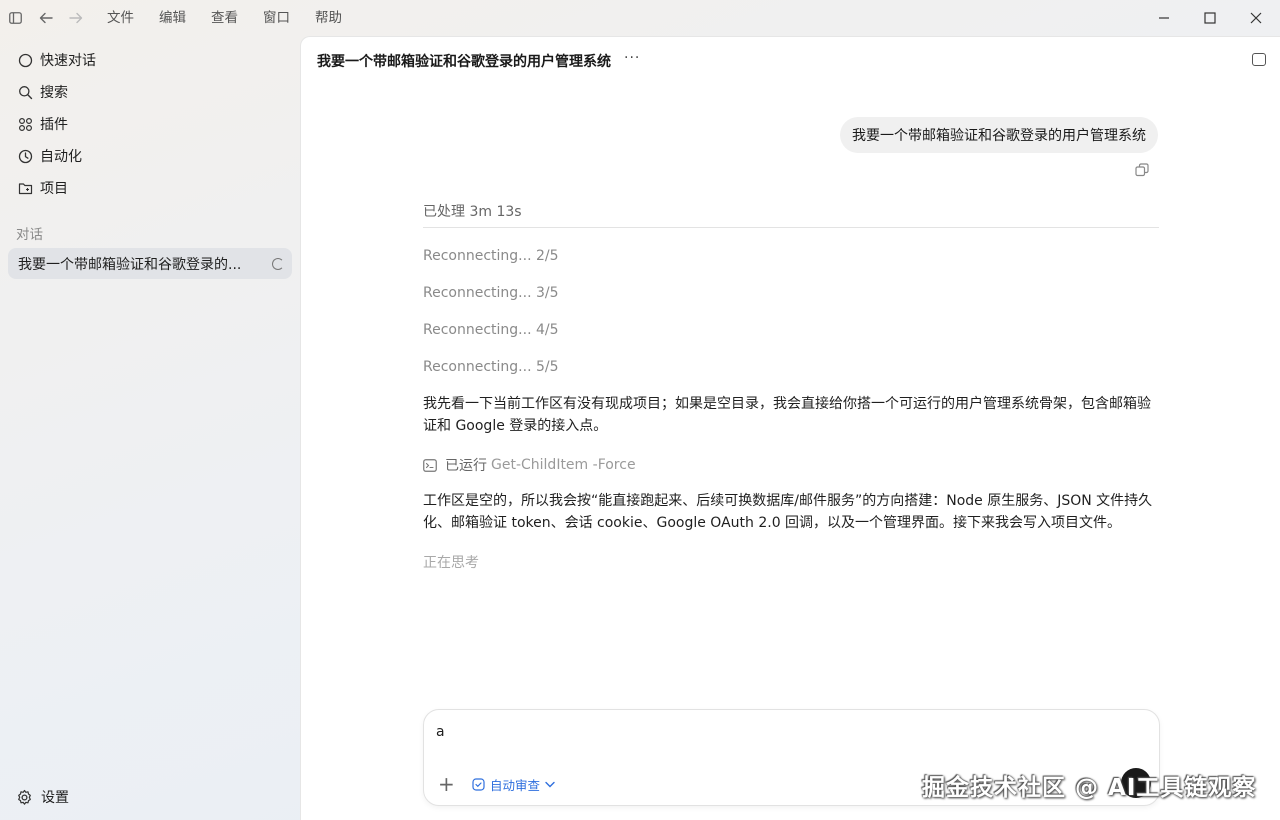 The height and width of the screenshot is (820, 1280). Describe the element at coordinates (150, 188) in the screenshot. I see `sidebar-item-projects: 项目` at that location.